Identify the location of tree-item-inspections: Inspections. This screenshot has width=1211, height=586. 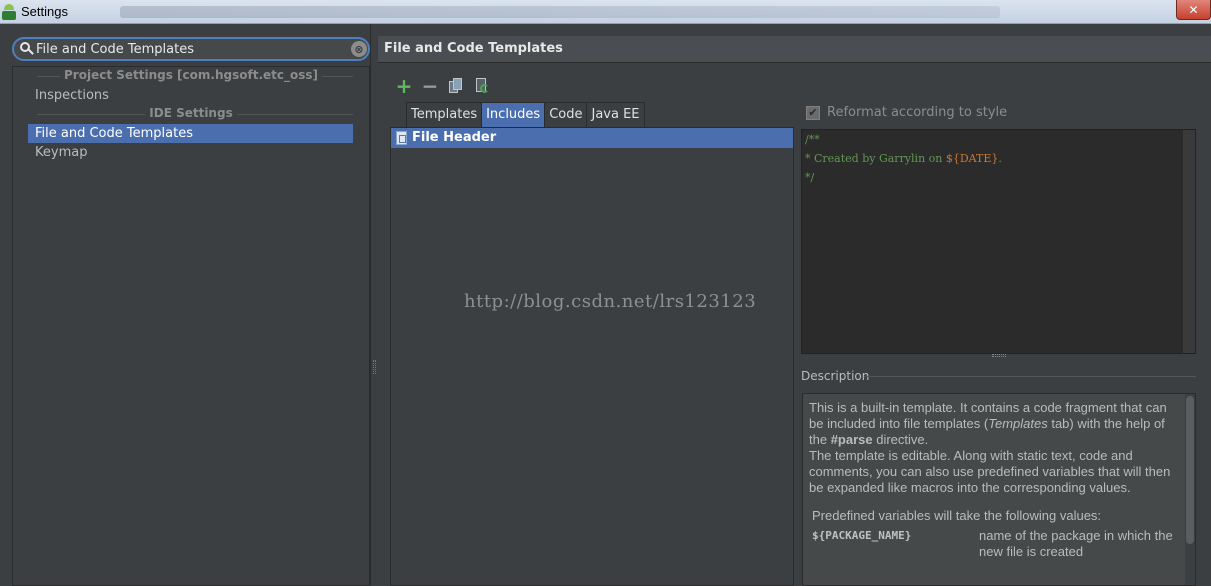
(183, 95).